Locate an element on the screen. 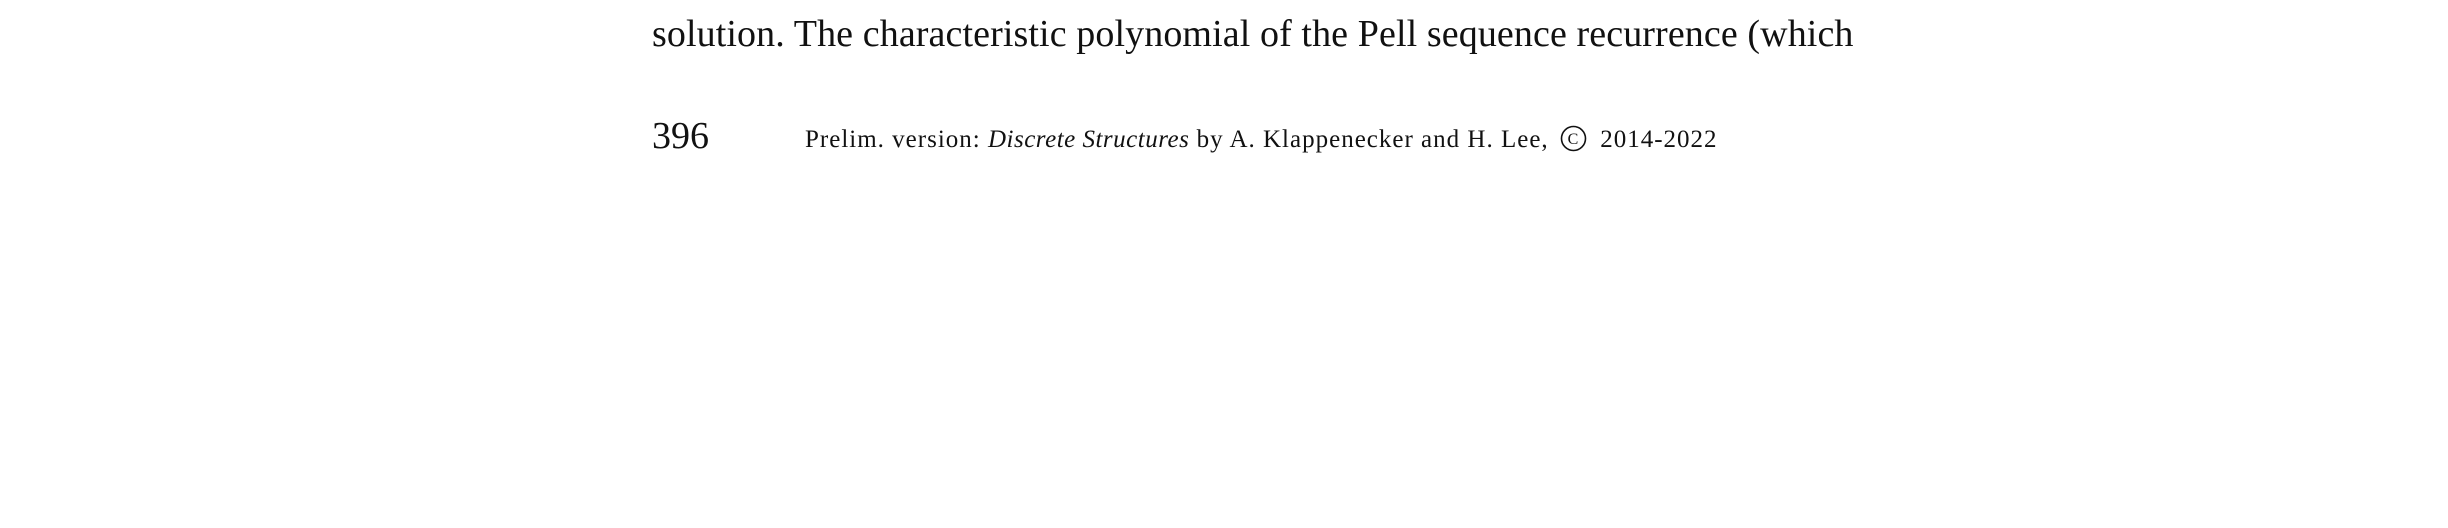 This screenshot has height=528, width=2448. svg-text: C is located at coordinates (1574, 139).